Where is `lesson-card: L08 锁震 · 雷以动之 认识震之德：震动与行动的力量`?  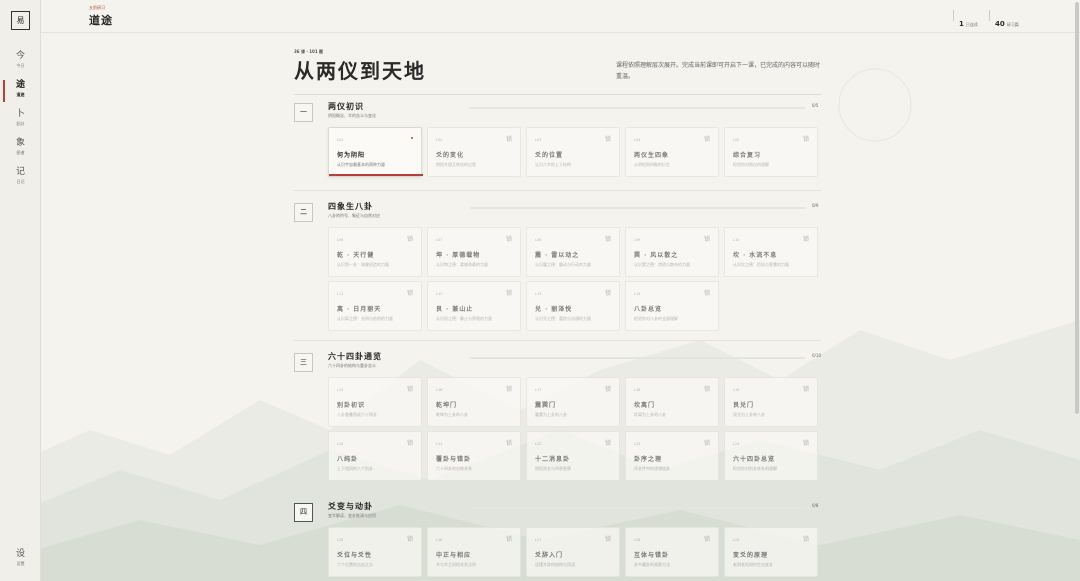
lesson-card: L08 锁震 · 雷以动之 认识震之德：震动与行动的力量 is located at coordinates (573, 252).